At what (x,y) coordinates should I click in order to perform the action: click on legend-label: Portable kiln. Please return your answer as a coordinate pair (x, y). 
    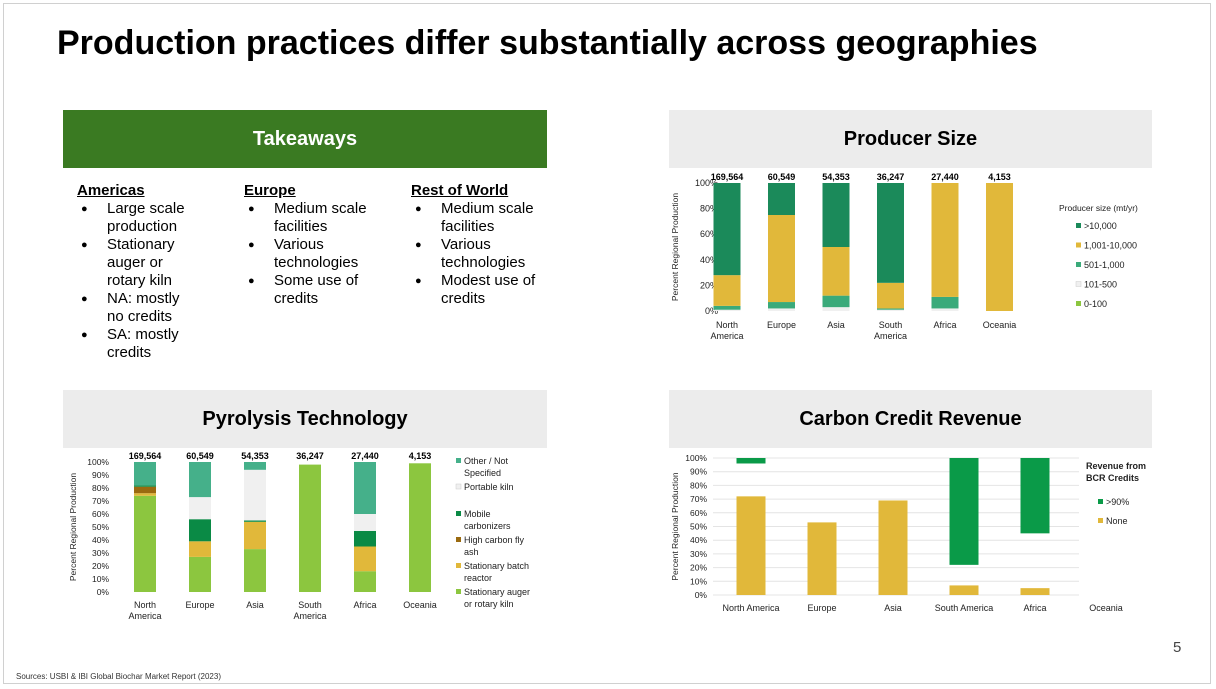
    Looking at the image, I should click on (489, 487).